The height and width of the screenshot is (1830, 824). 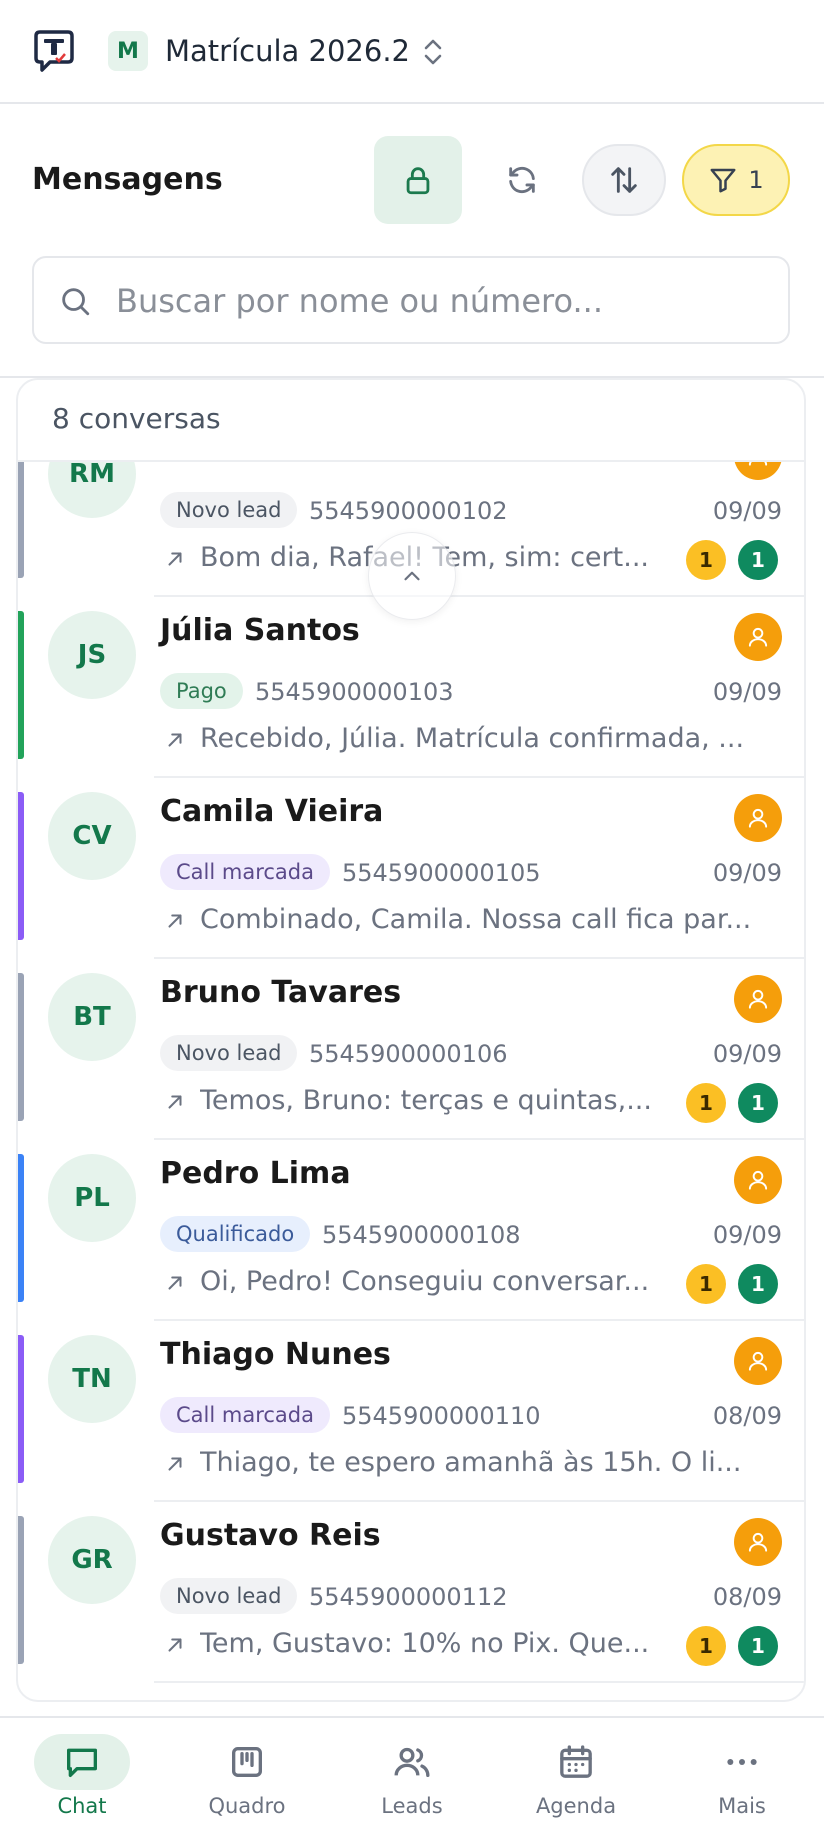 What do you see at coordinates (92, 1379) in the screenshot?
I see `avatar: TN` at bounding box center [92, 1379].